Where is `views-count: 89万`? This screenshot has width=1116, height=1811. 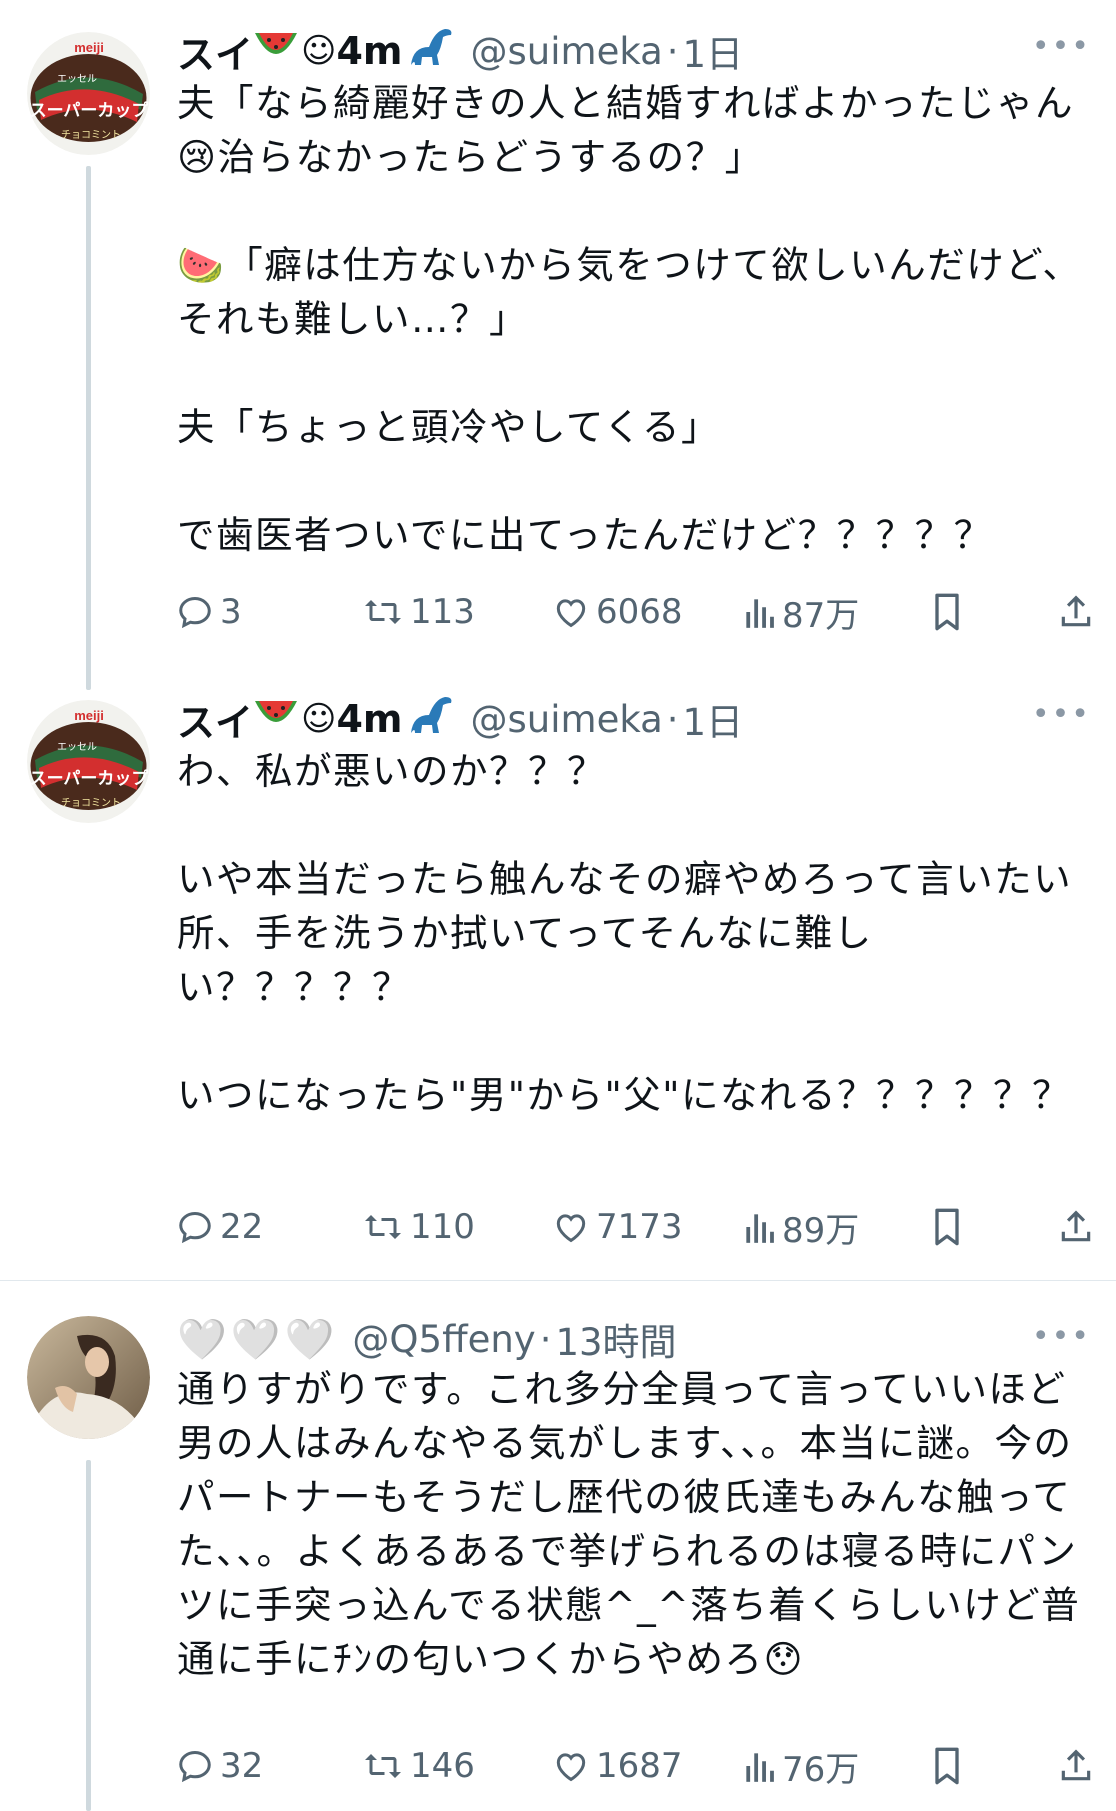 views-count: 89万 is located at coordinates (821, 1230).